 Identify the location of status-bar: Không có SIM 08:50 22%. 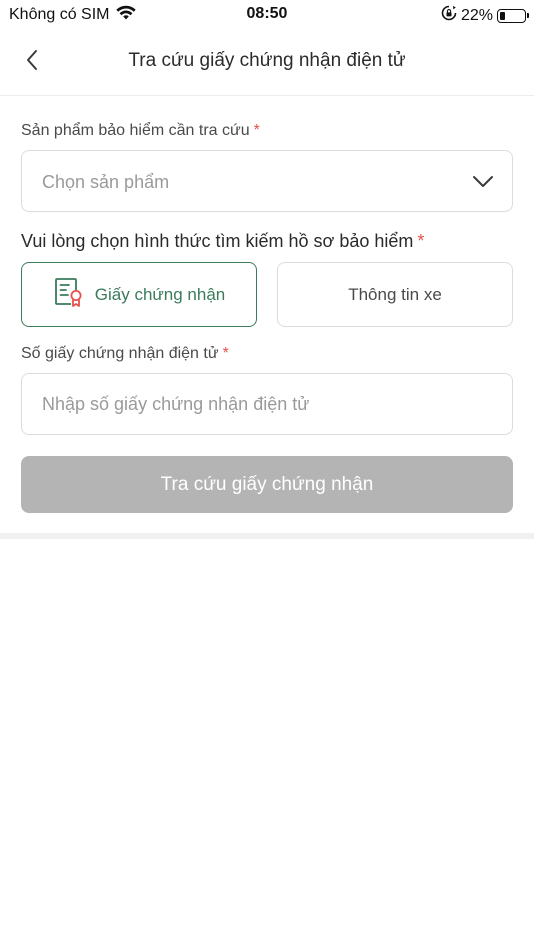
(267, 14).